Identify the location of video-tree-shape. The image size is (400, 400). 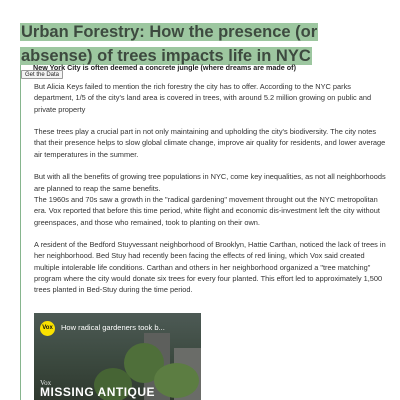
(176, 380).